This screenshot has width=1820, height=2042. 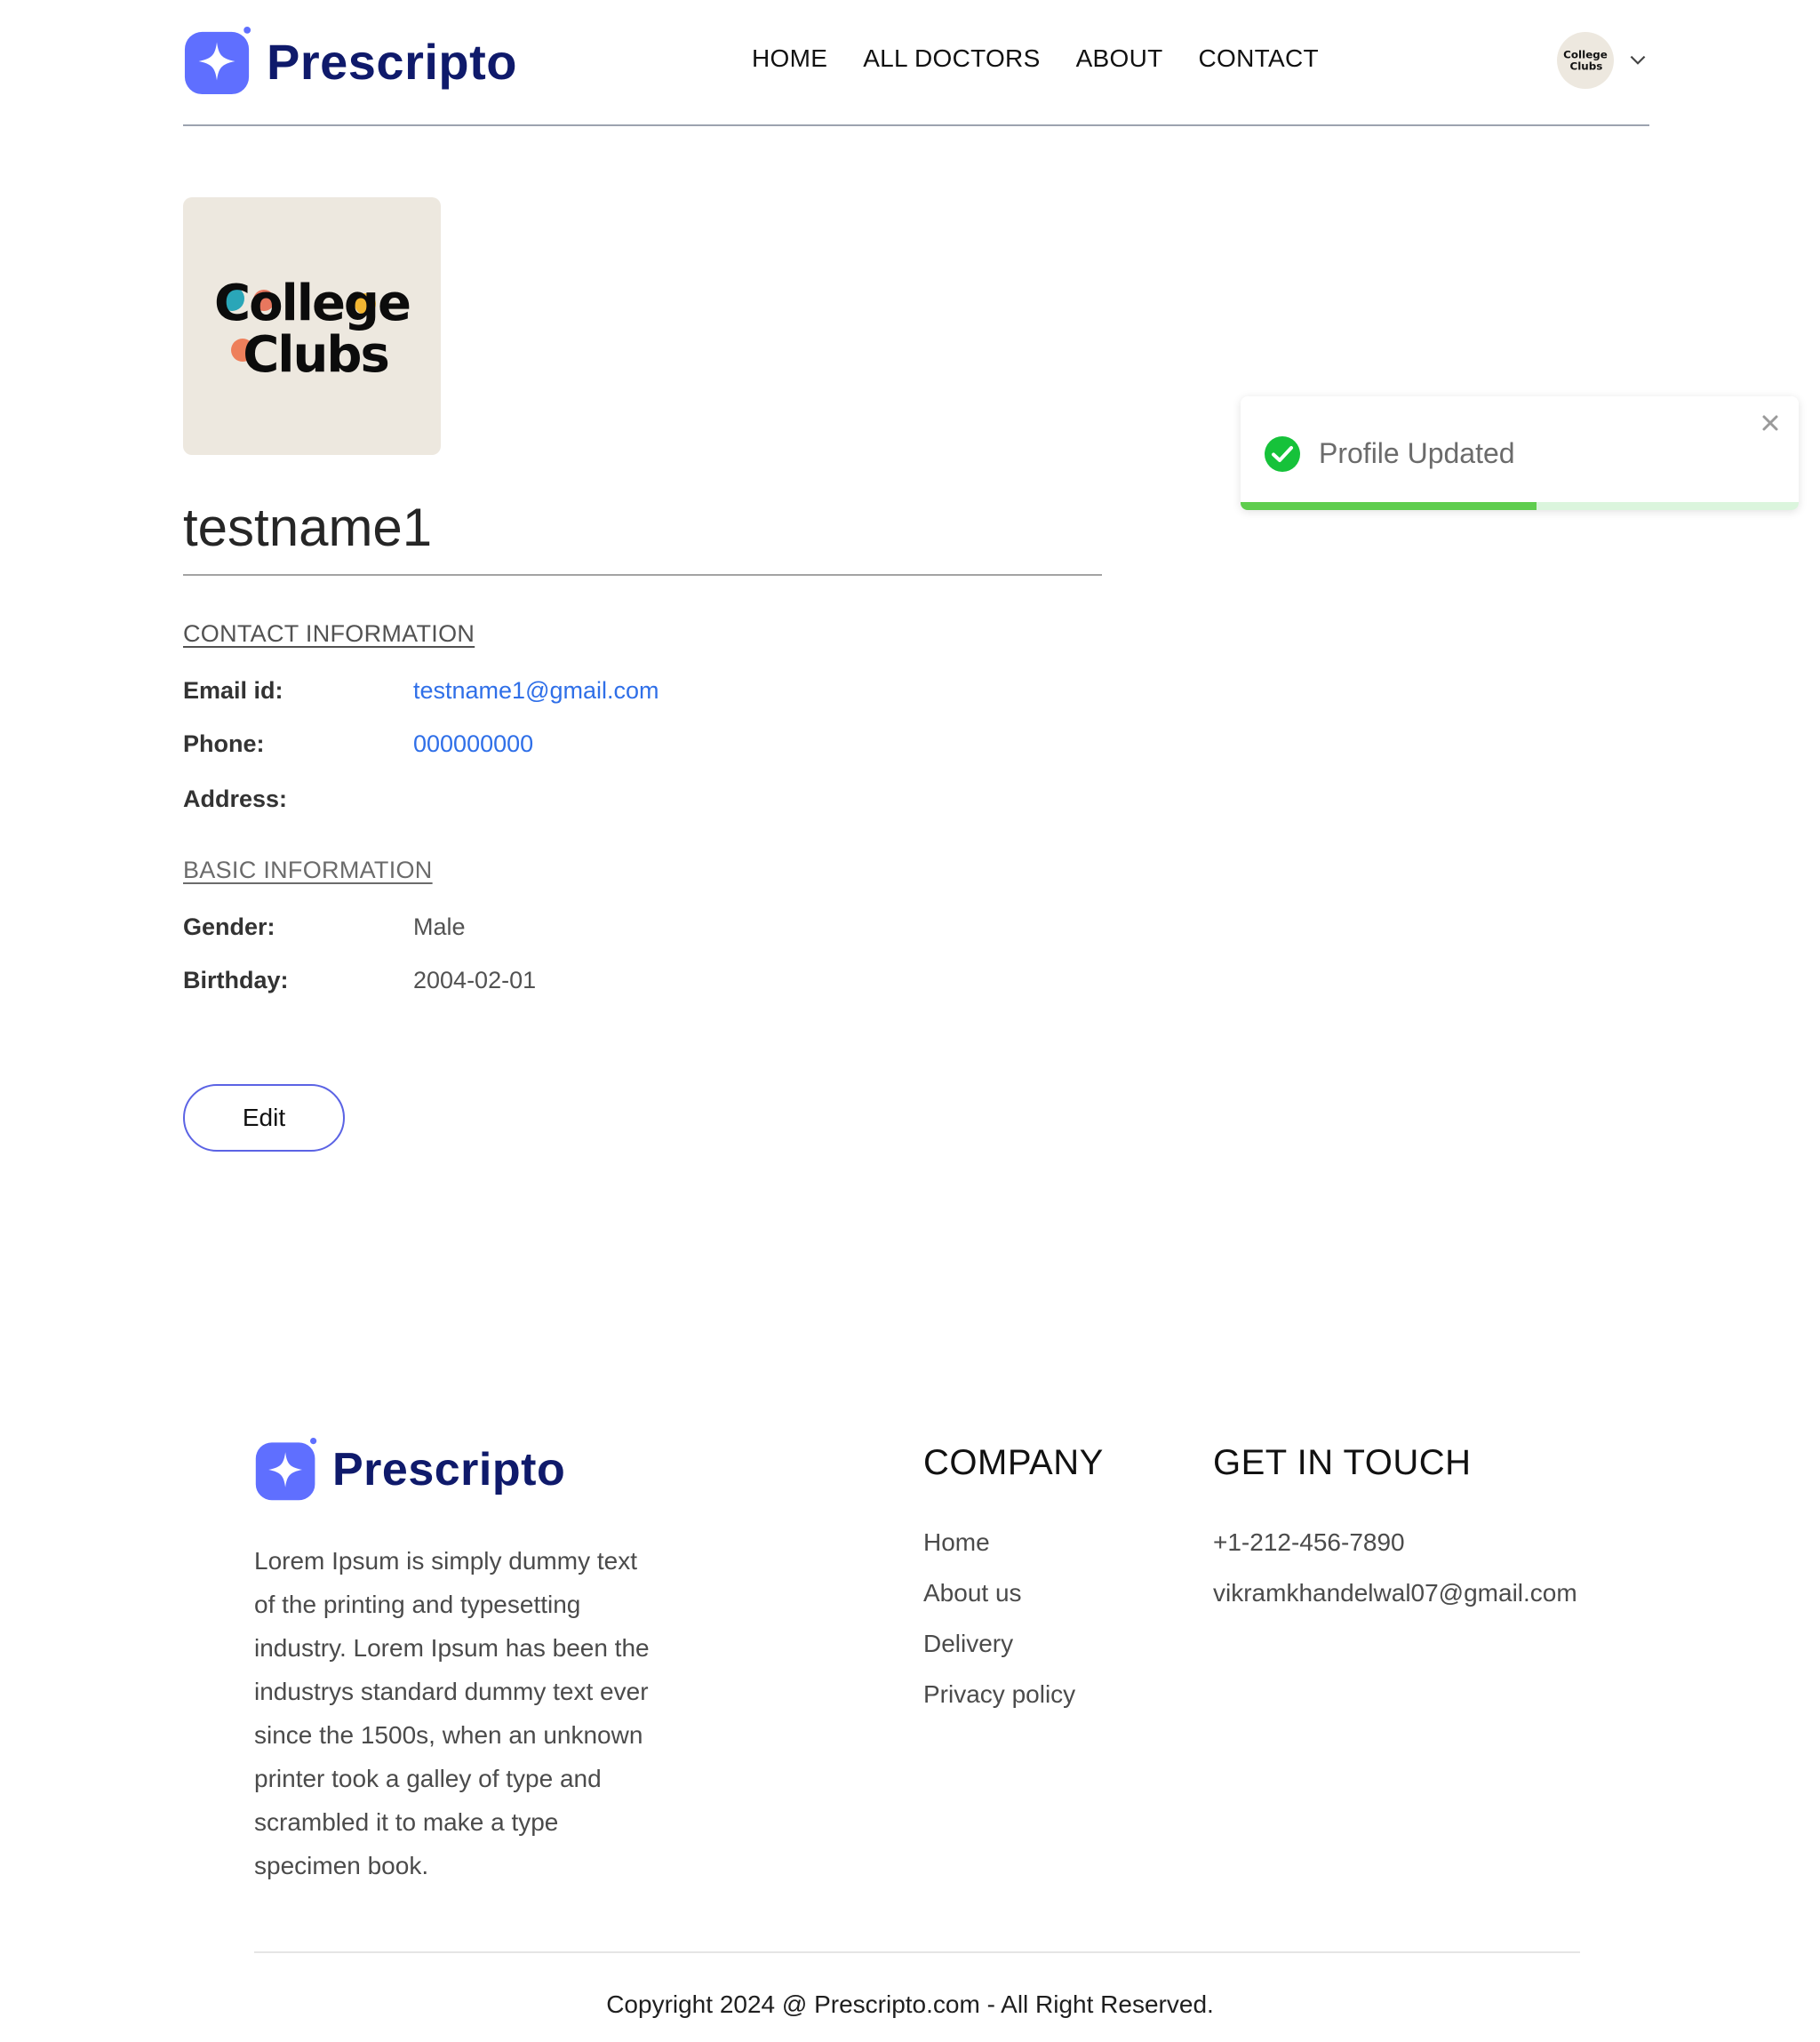 What do you see at coordinates (999, 1653) in the screenshot?
I see `footer-link-delivery: Delivery` at bounding box center [999, 1653].